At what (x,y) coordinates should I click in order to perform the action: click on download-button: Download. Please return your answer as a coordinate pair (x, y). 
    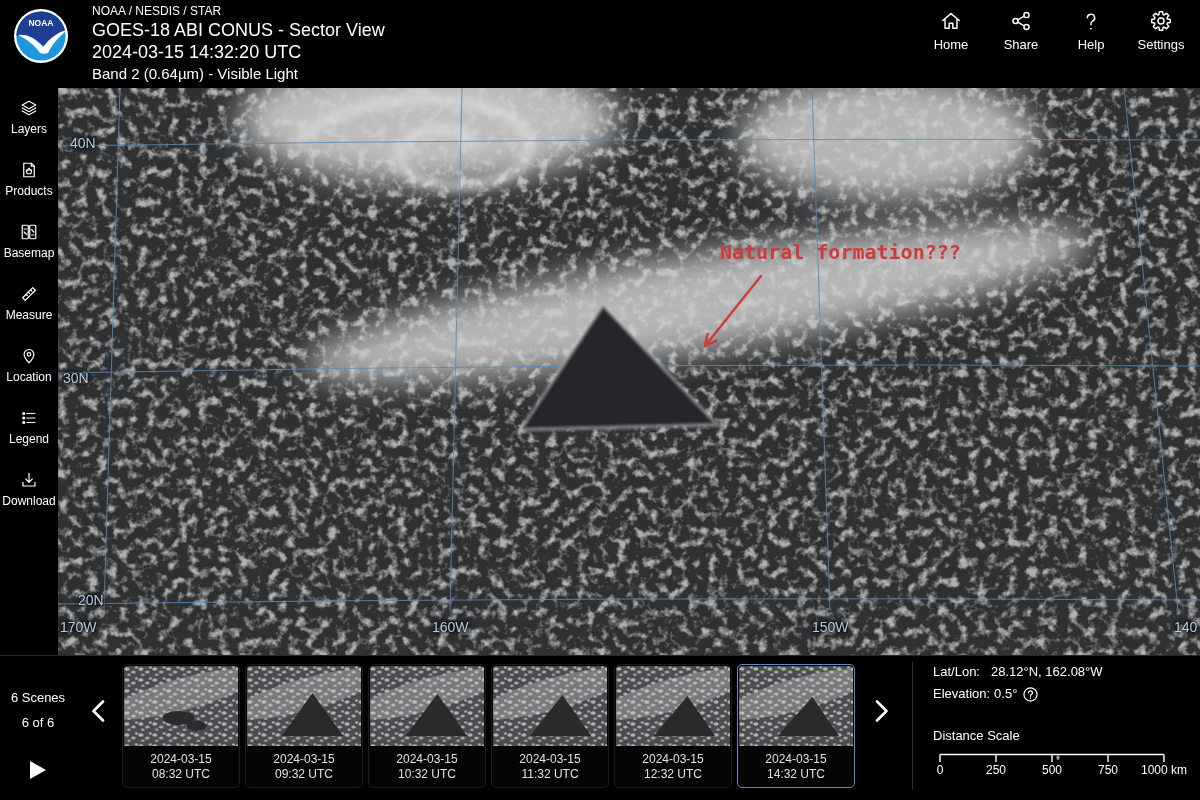
    Looking at the image, I should click on (29, 489).